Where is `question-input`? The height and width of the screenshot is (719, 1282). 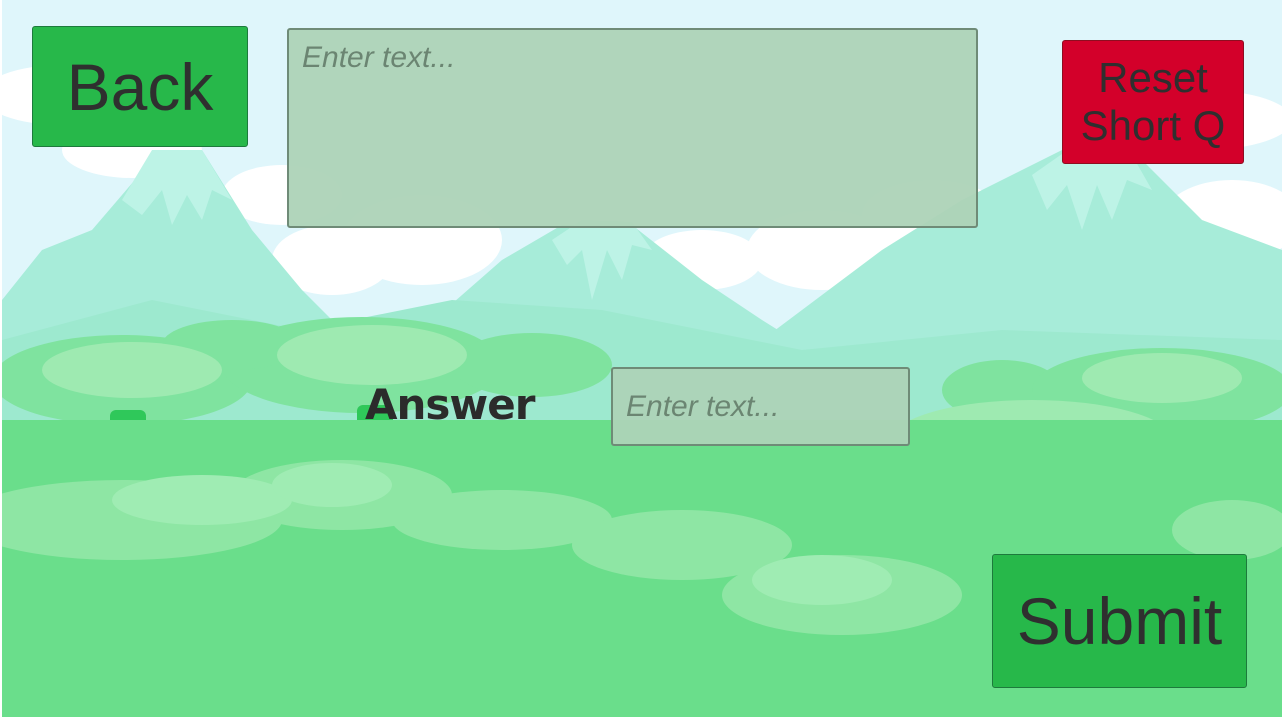
question-input is located at coordinates (632, 128).